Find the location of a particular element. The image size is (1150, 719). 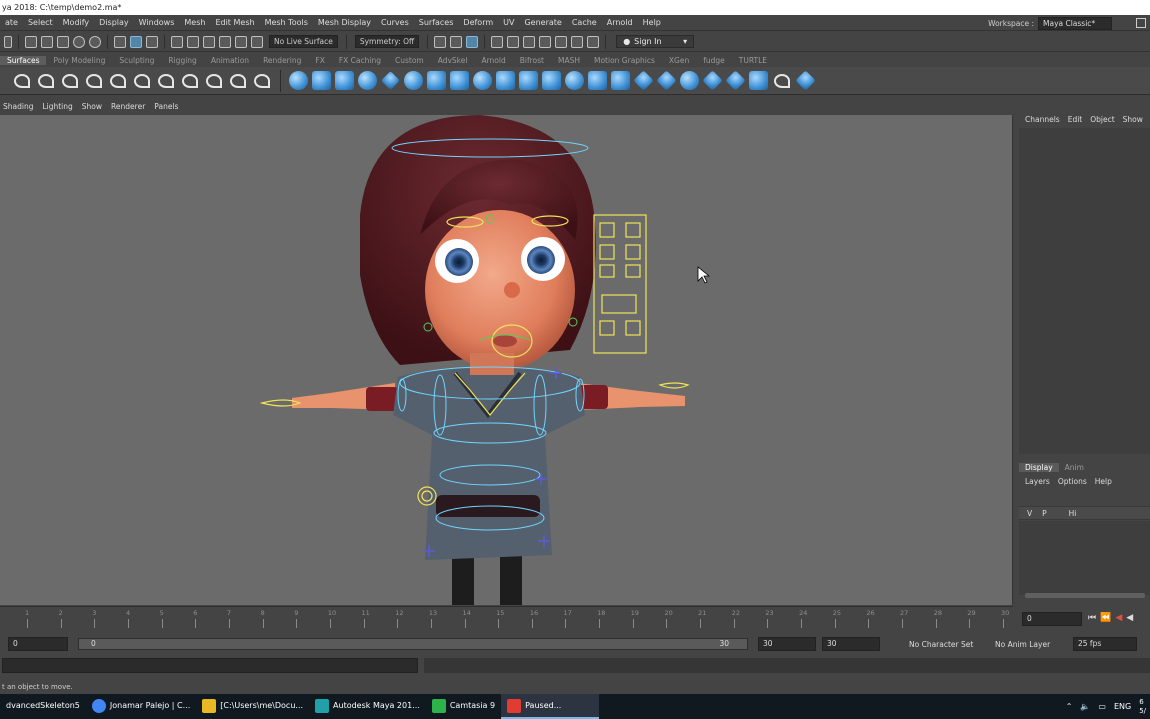

chevron-up-icon: ⌃ is located at coordinates (1069, 706).